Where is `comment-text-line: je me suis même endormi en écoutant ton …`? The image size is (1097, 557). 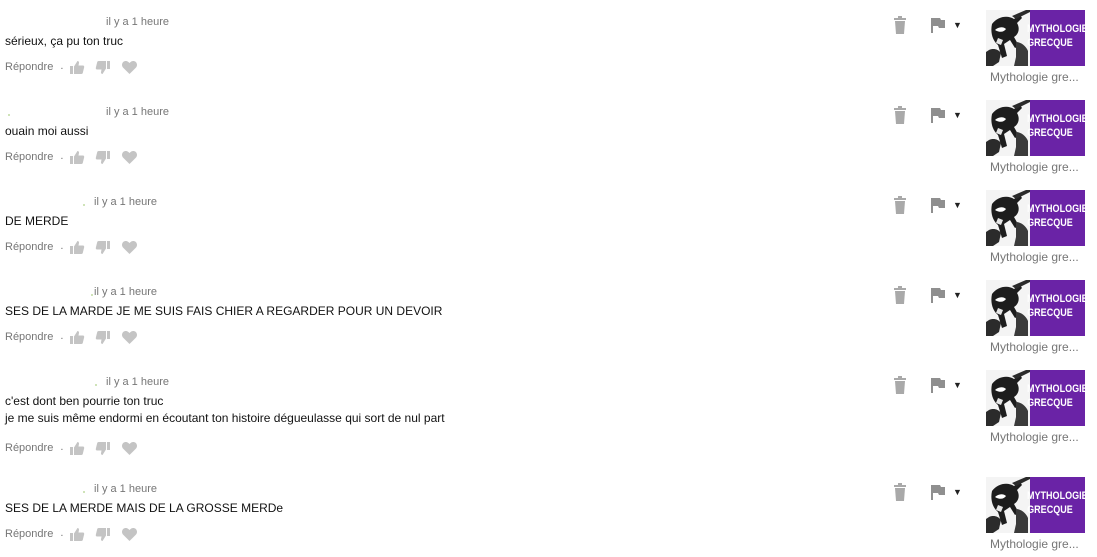 comment-text-line: je me suis même endormi en écoutant ton … is located at coordinates (225, 418).